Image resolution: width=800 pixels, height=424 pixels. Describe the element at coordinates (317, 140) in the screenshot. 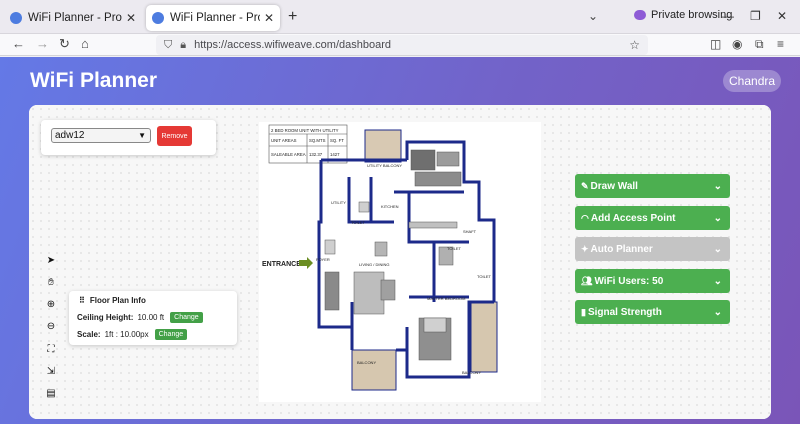

I see `table-col-sqm: SQ.MTS` at that location.